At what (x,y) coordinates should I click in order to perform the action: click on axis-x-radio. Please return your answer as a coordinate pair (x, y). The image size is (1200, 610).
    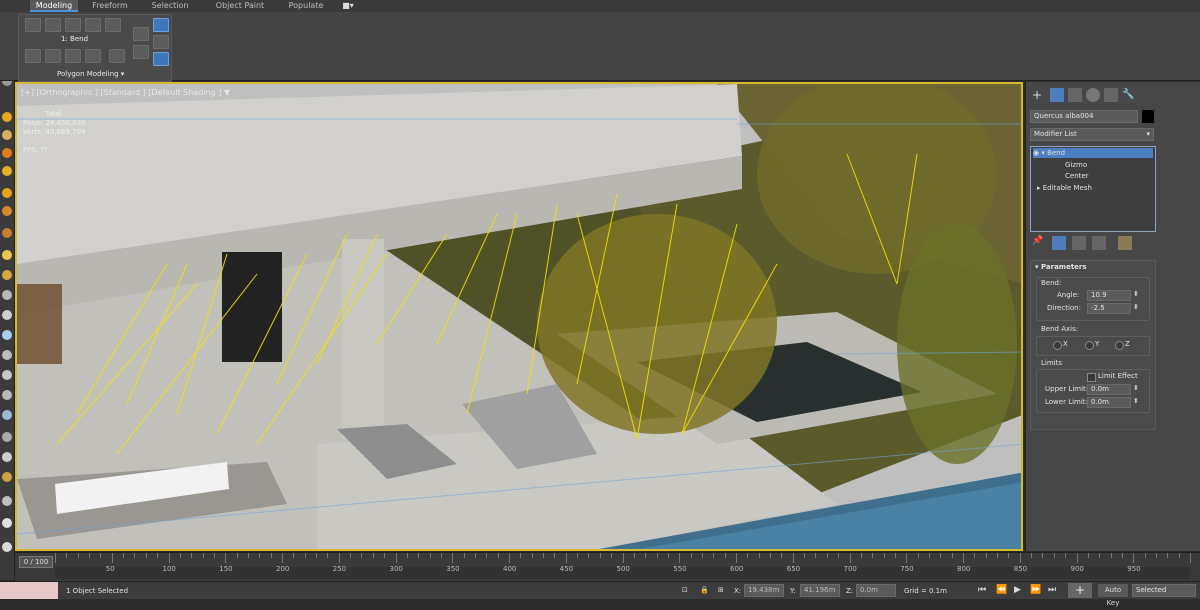
    Looking at the image, I should click on (1057, 345).